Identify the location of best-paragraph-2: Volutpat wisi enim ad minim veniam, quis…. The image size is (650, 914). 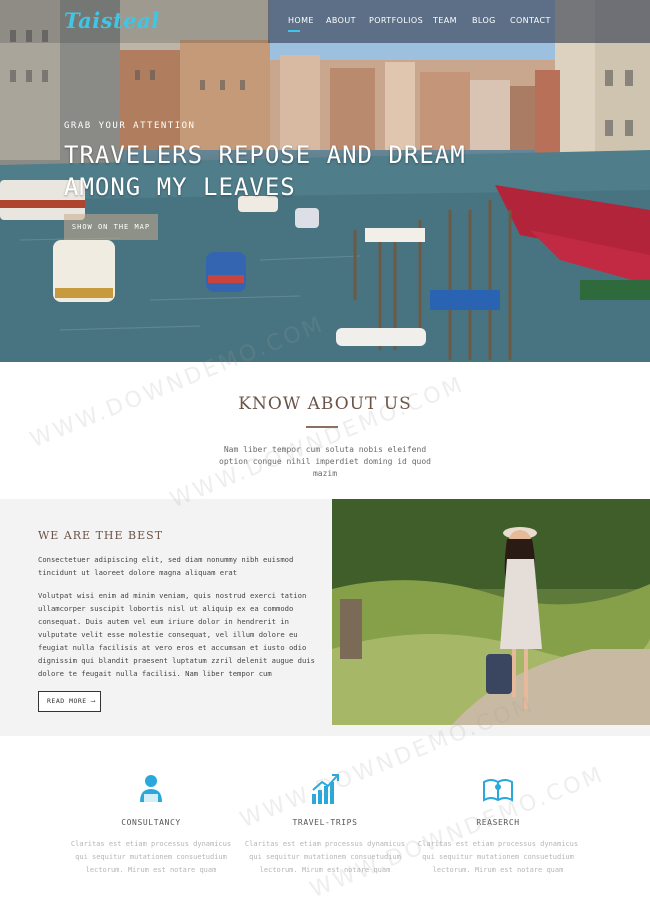
(176, 634).